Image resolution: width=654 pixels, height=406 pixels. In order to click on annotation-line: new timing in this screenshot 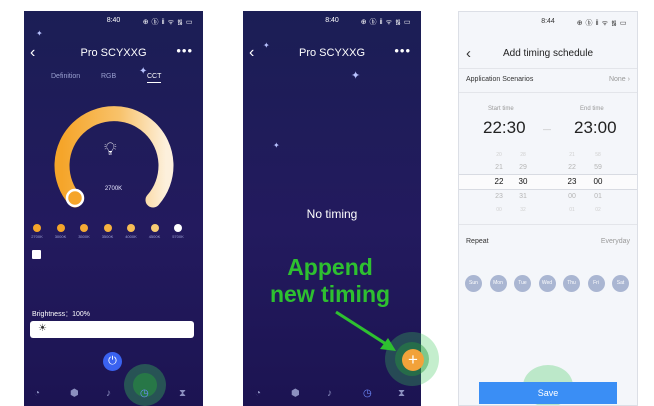, I will do `click(330, 294)`.